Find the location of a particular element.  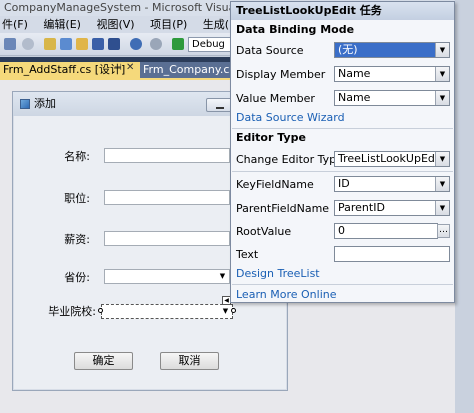

pin-icon: ⊣ is located at coordinates (118, 68).